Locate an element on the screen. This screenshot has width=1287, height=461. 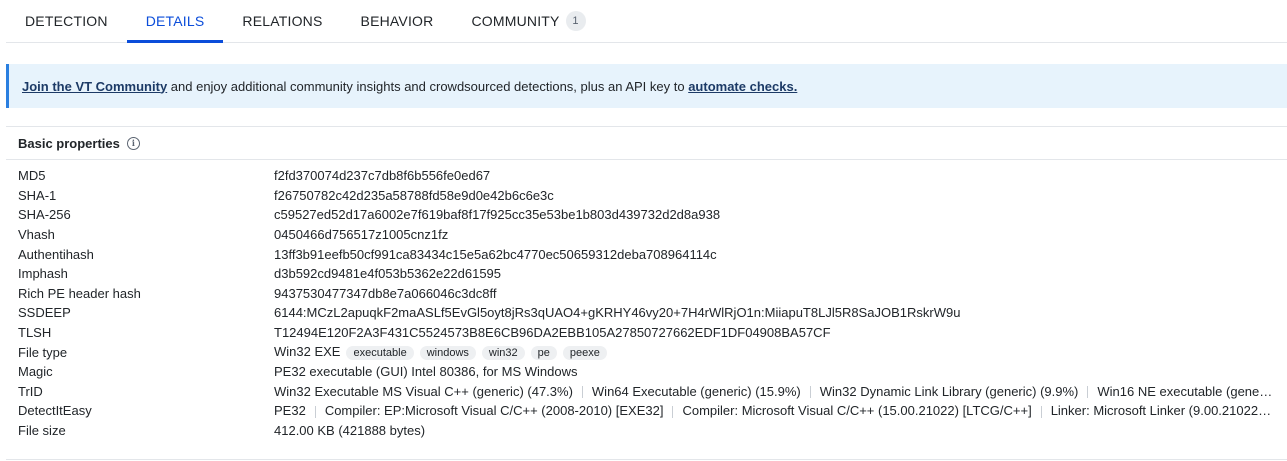
property-value: Win32 EXE executable windows win32 pe peexe is located at coordinates (780, 352).